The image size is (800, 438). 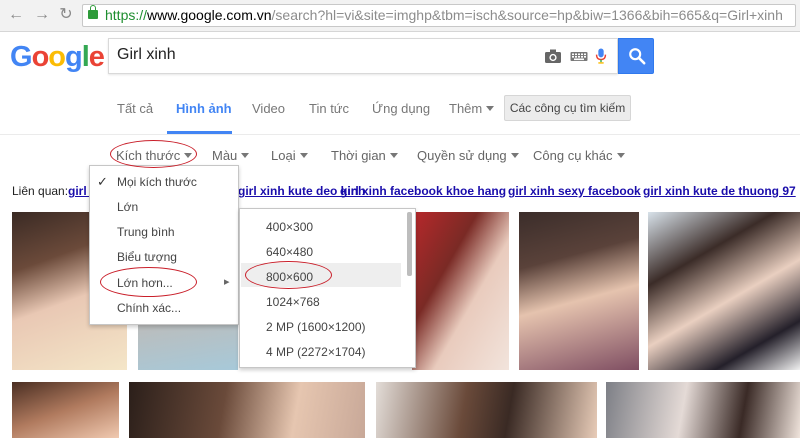 What do you see at coordinates (289, 252) in the screenshot?
I see `larger-option: 640×480` at bounding box center [289, 252].